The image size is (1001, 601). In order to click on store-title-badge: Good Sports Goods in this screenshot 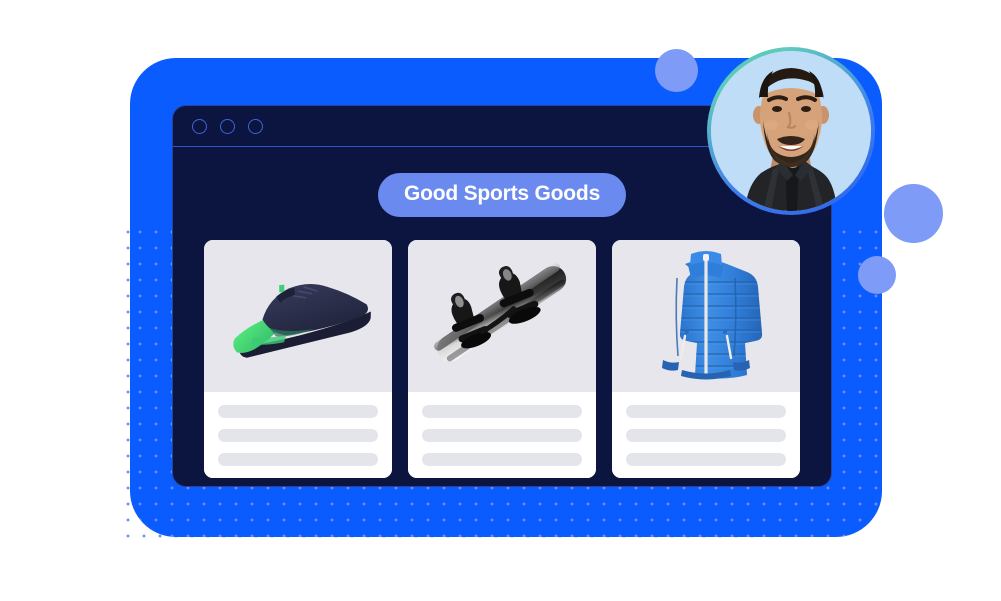, I will do `click(502, 195)`.